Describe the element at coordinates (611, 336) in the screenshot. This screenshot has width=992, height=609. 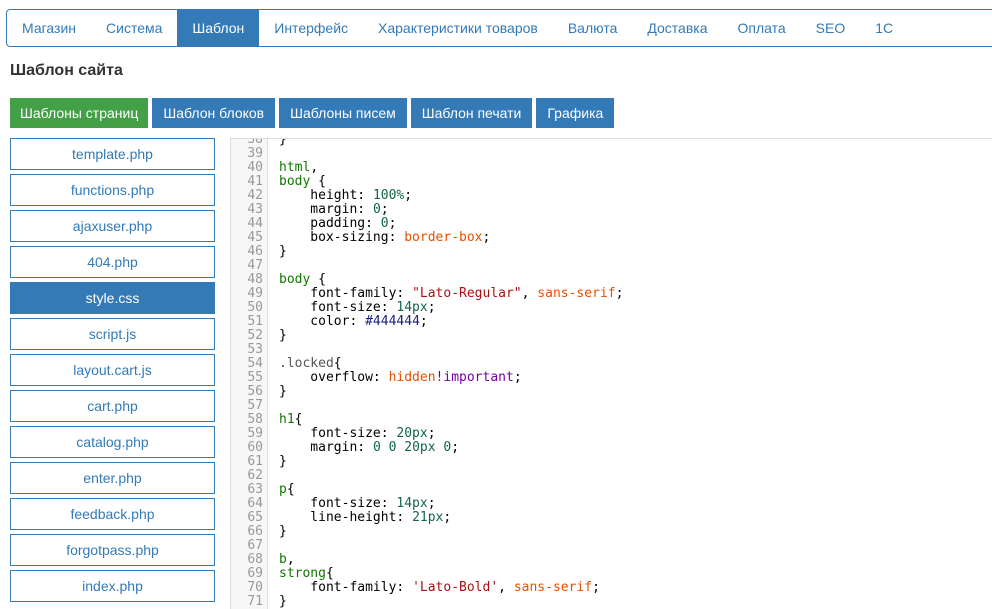
I see `code-line: 52}` at that location.